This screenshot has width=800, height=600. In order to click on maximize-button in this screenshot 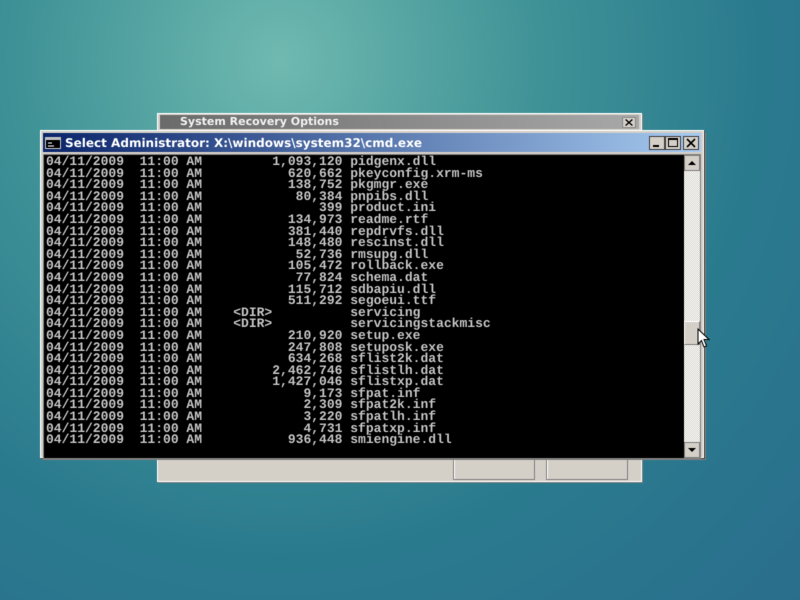, I will do `click(673, 143)`.